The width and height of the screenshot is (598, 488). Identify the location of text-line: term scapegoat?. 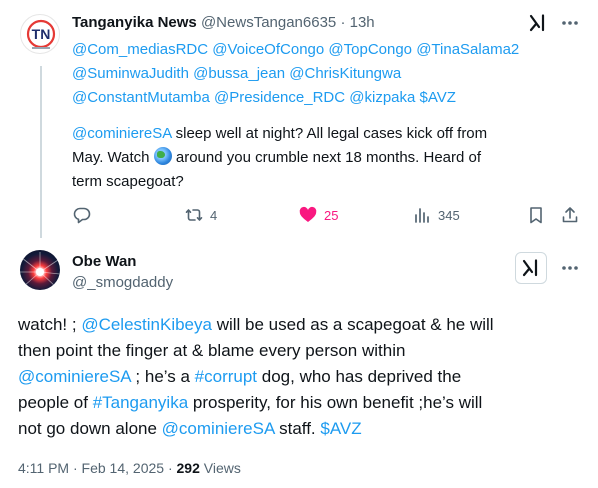
(327, 182).